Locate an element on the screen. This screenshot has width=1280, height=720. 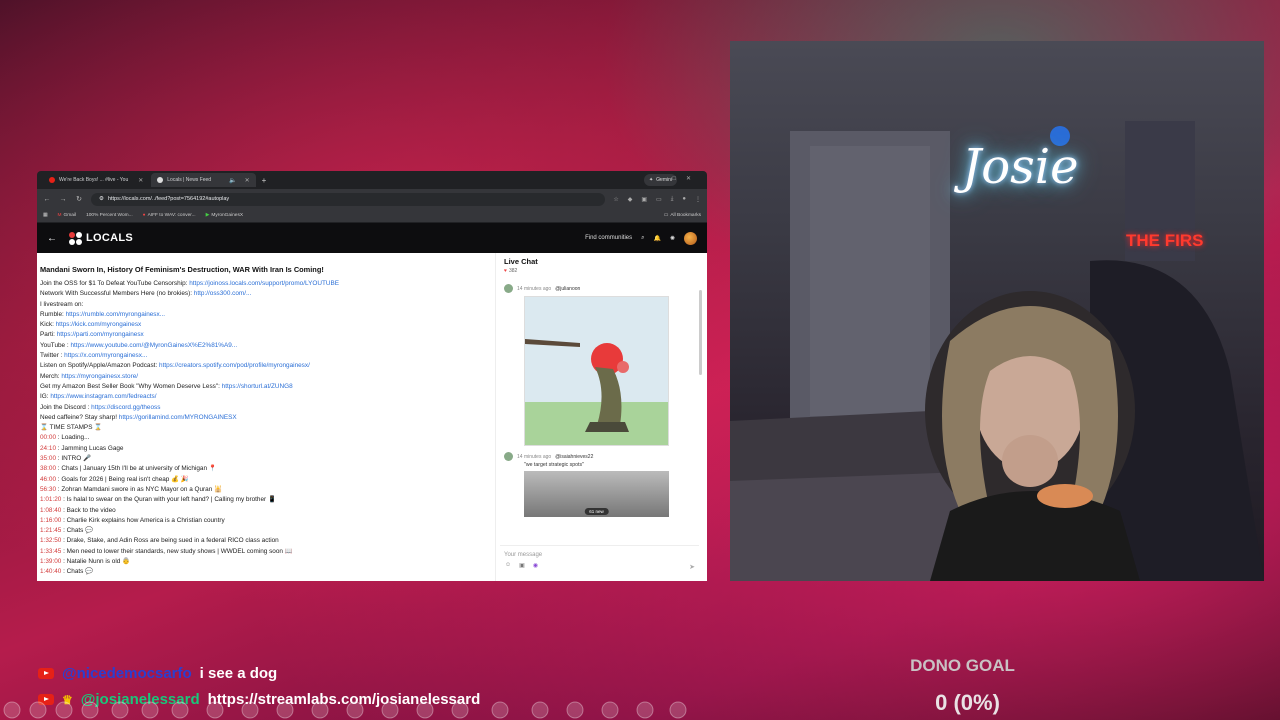
gif-icon: ◉ is located at coordinates (535, 565).